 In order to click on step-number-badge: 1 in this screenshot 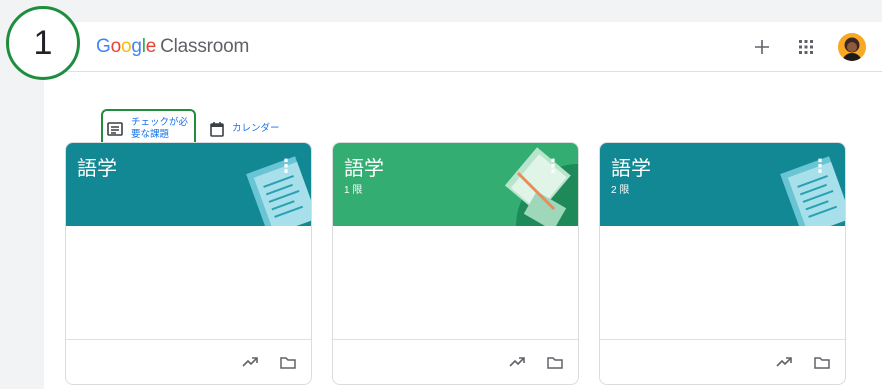, I will do `click(43, 43)`.